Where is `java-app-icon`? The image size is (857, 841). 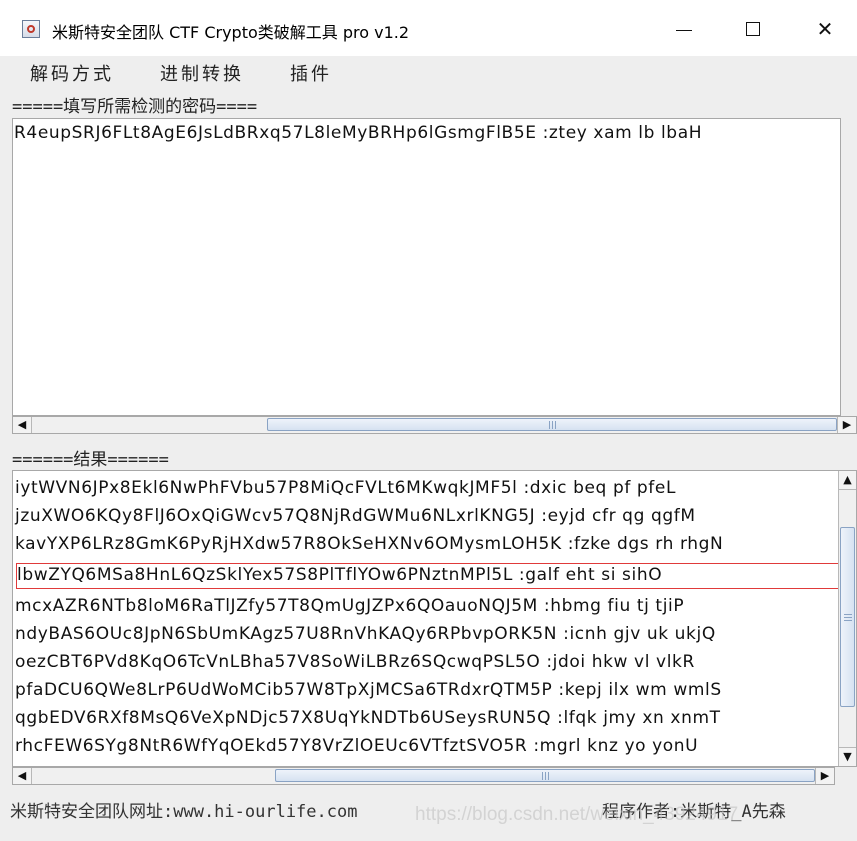 java-app-icon is located at coordinates (31, 29).